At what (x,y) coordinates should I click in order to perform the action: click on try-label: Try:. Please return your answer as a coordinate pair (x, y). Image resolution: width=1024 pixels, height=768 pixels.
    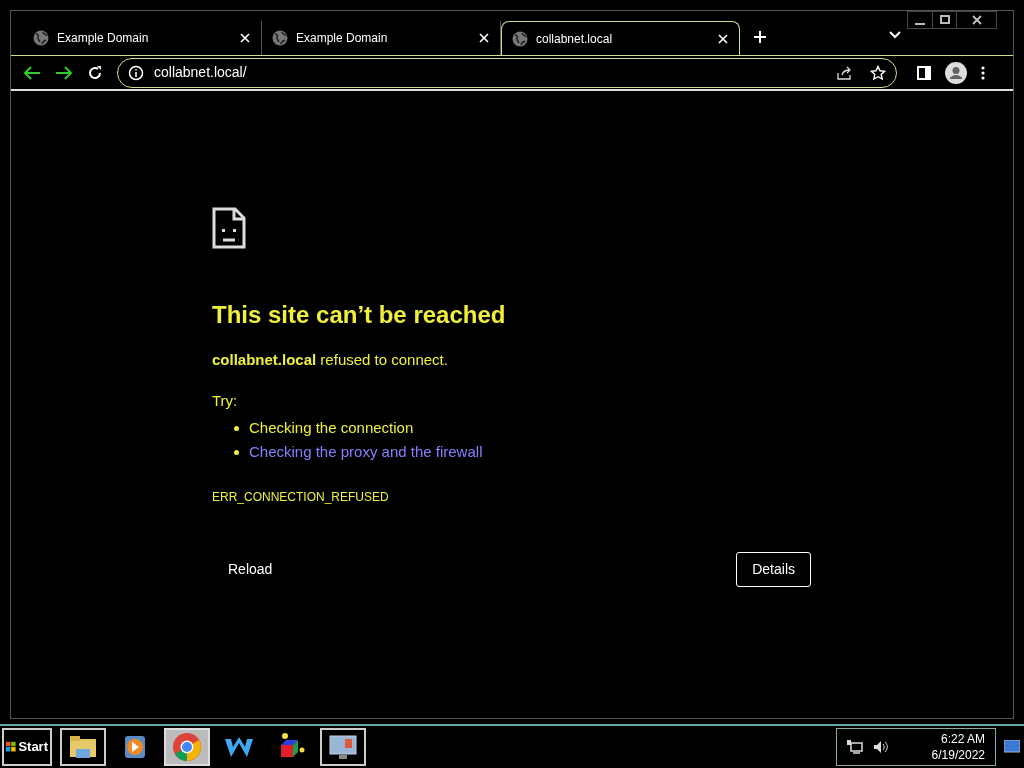
    Looking at the image, I should click on (225, 400).